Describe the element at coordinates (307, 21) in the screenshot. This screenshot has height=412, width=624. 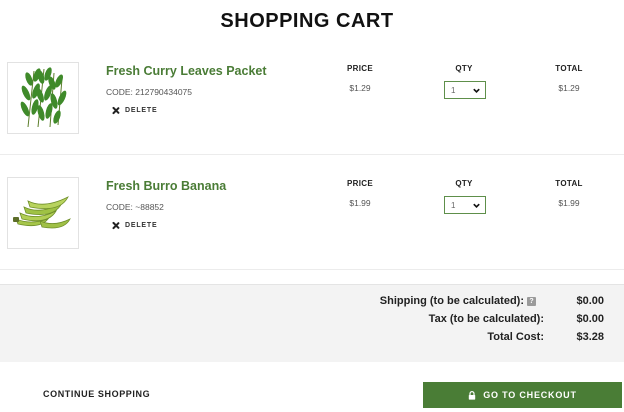
I see `page-title: SHOPPING CART` at that location.